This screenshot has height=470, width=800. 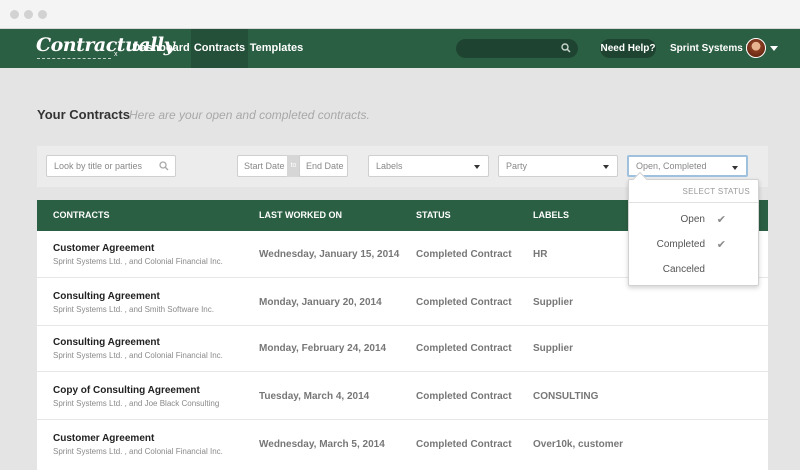 I want to click on column-header-contracts: Contracts, so click(x=81, y=215).